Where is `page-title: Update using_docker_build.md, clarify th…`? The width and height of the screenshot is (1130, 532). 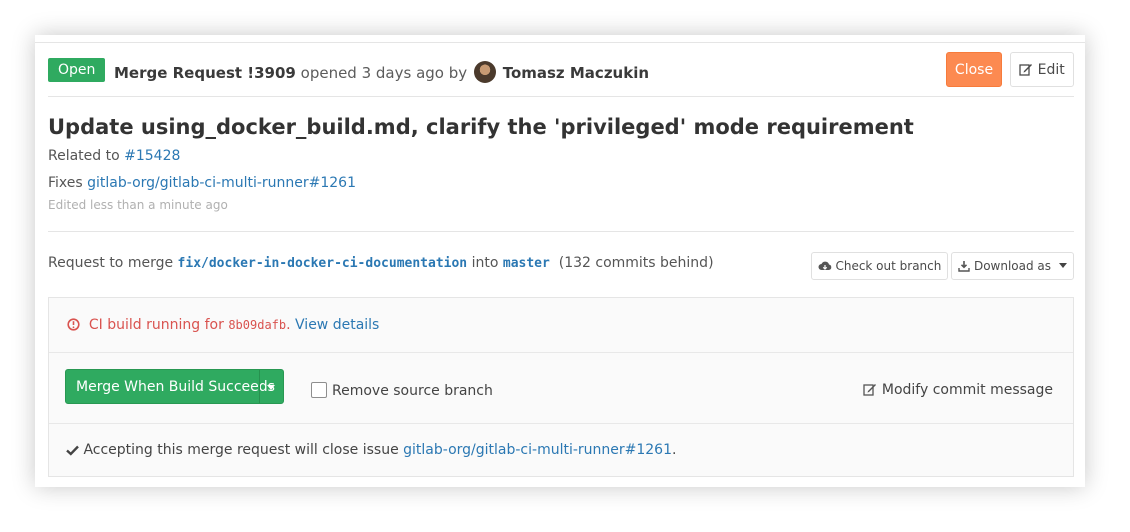 page-title: Update using_docker_build.md, clarify th… is located at coordinates (481, 127).